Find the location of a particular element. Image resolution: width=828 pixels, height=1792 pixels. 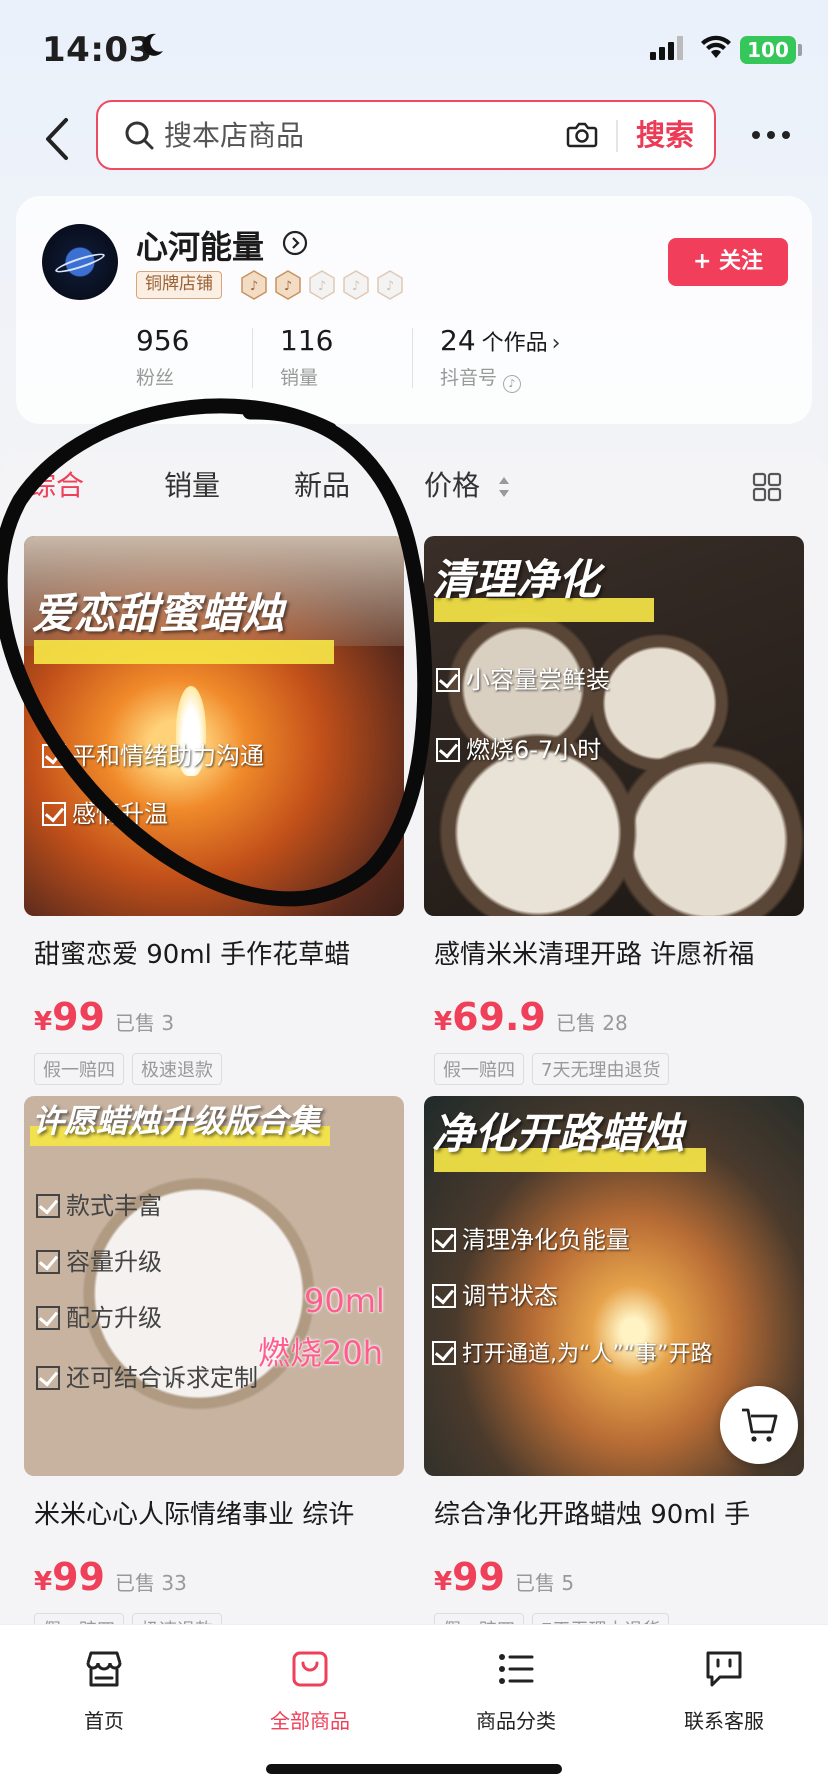

more-icon is located at coordinates (771, 135).